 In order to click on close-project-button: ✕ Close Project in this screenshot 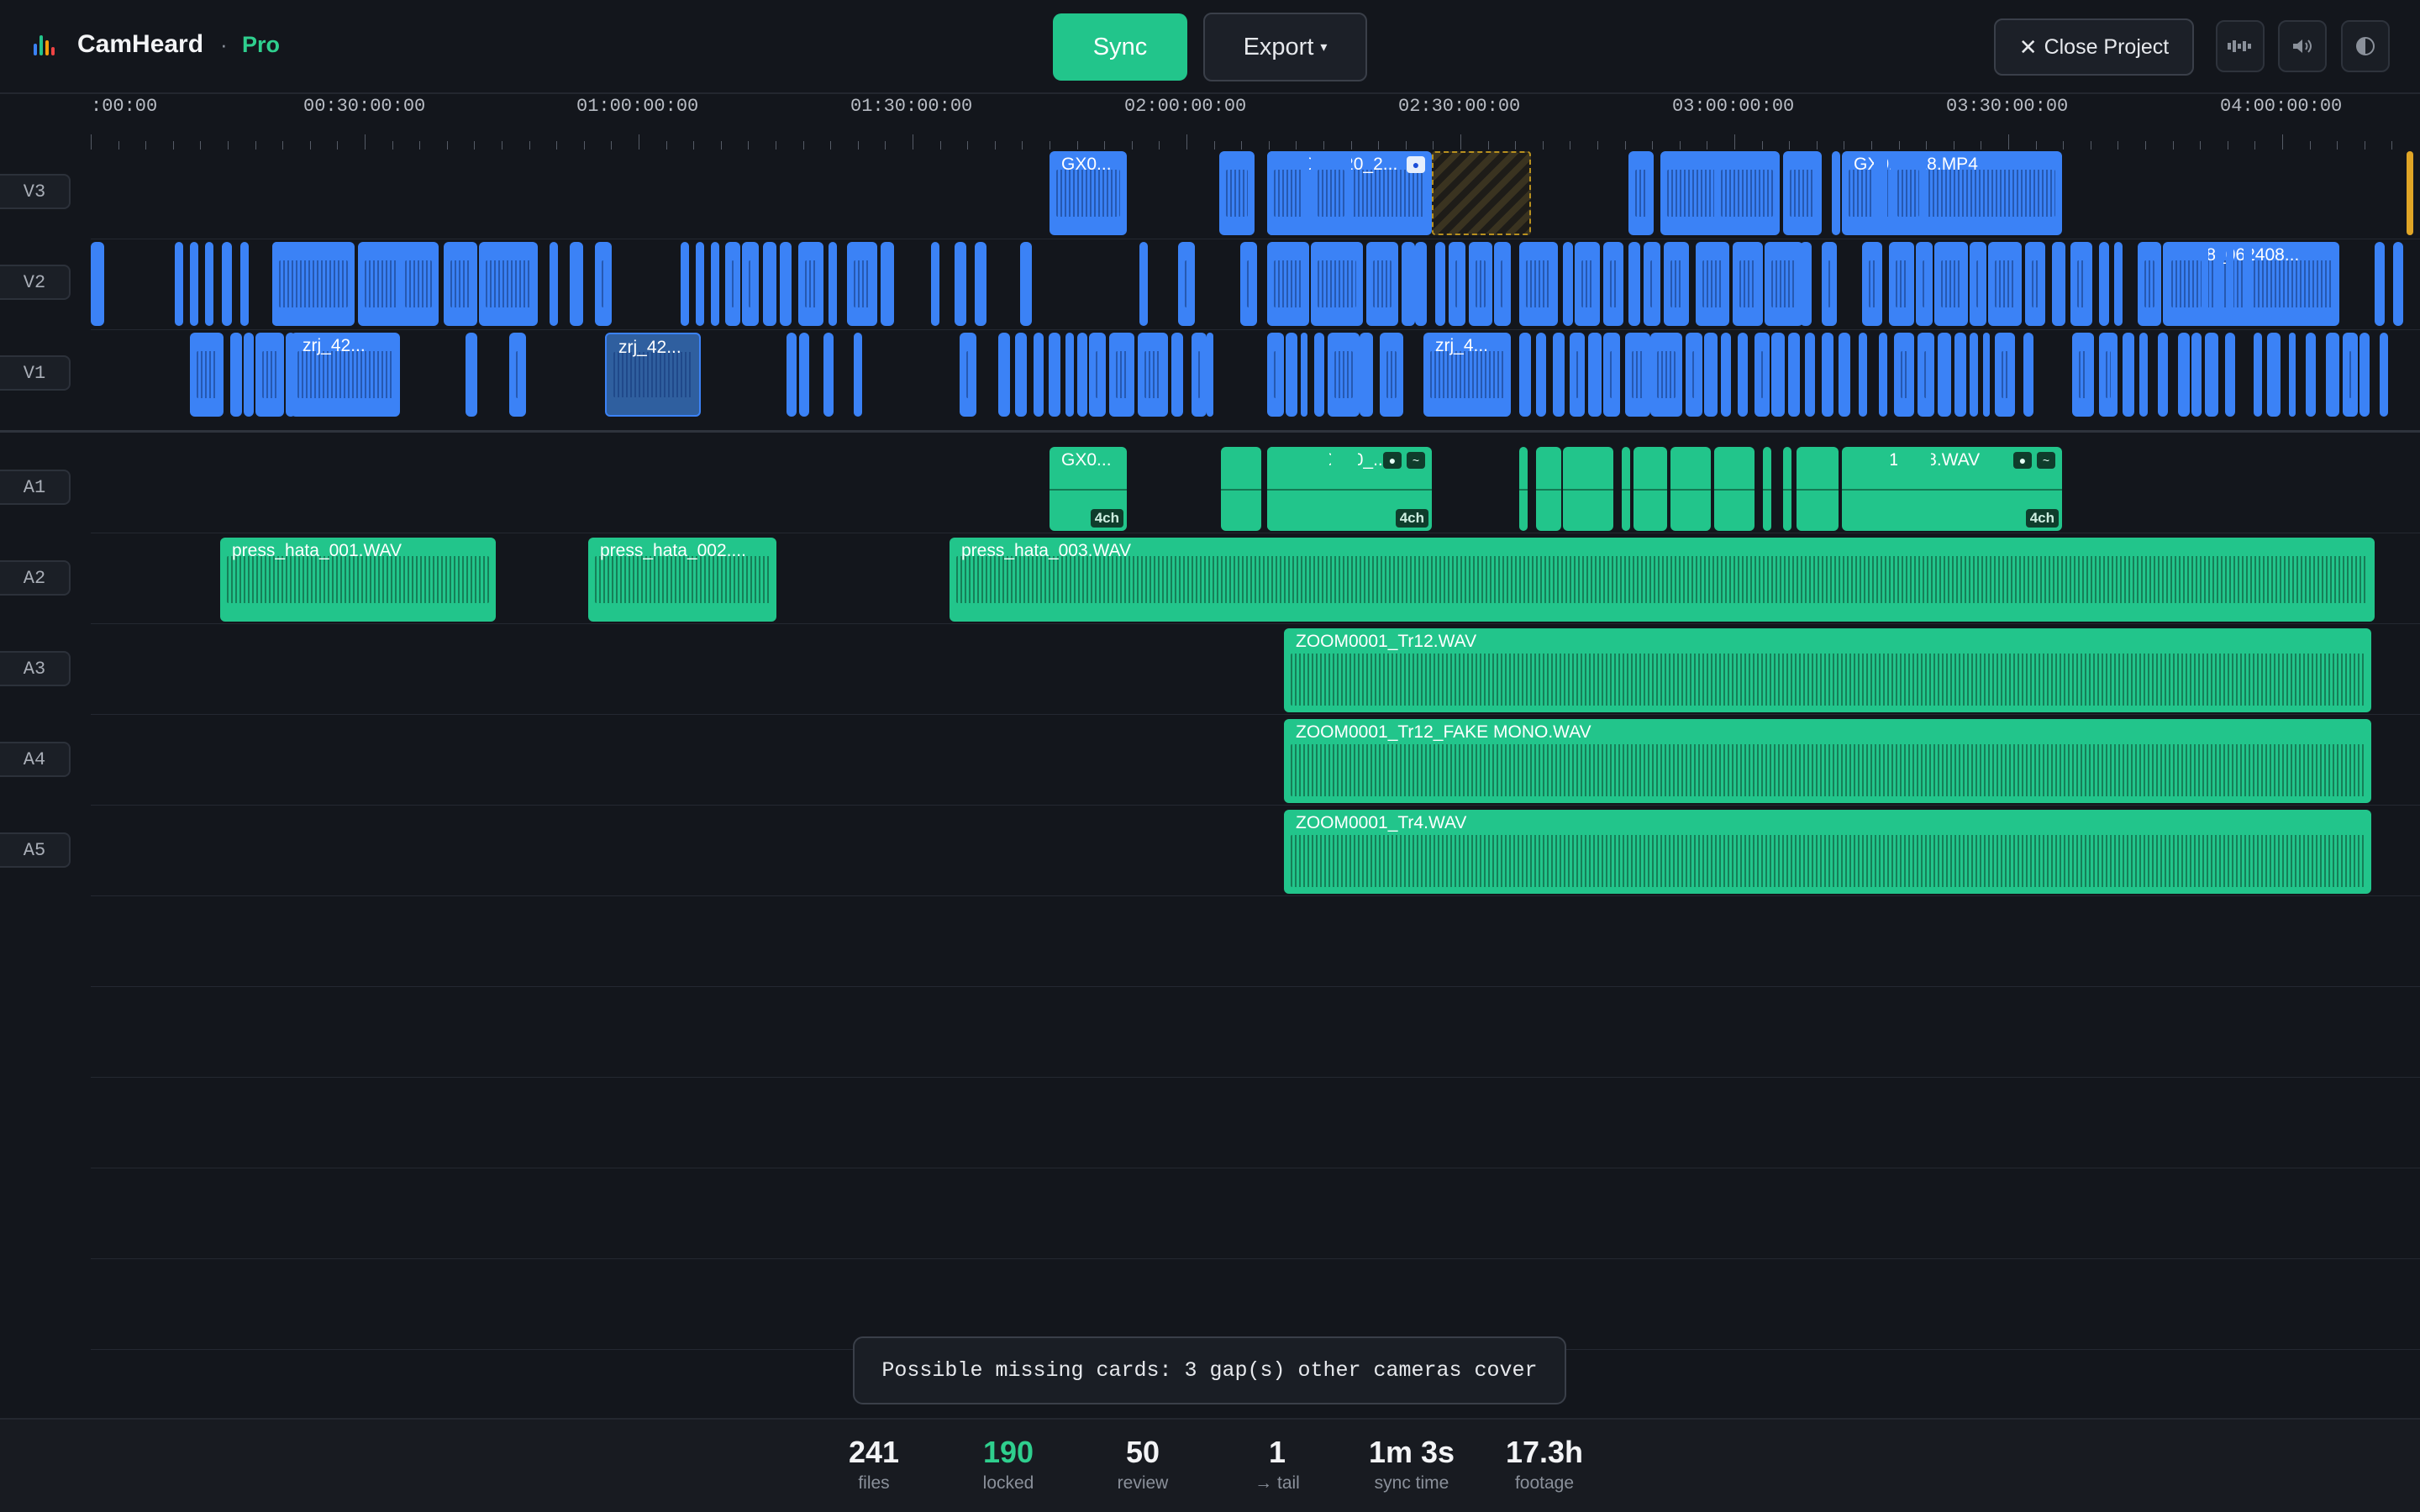, I will do `click(2094, 47)`.